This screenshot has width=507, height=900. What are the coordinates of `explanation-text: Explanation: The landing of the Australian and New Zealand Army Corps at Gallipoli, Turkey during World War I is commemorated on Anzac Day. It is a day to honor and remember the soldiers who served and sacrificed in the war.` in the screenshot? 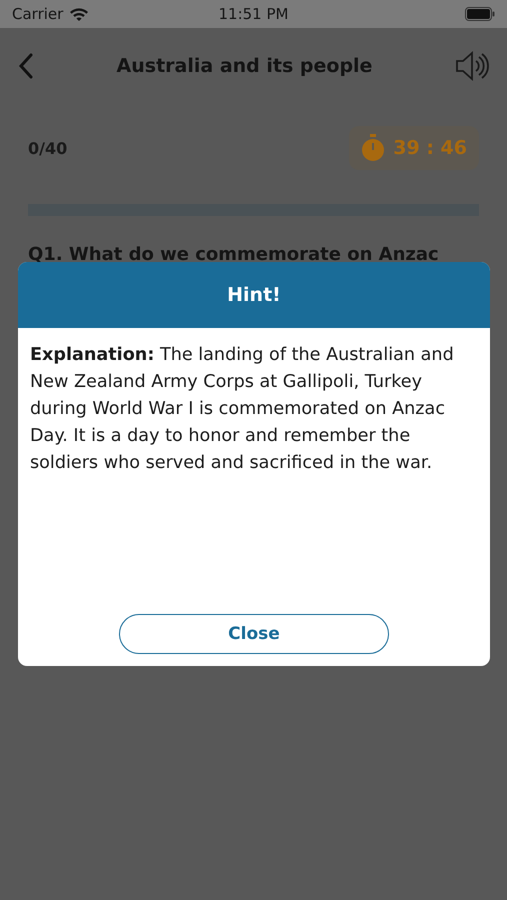 It's located at (242, 409).